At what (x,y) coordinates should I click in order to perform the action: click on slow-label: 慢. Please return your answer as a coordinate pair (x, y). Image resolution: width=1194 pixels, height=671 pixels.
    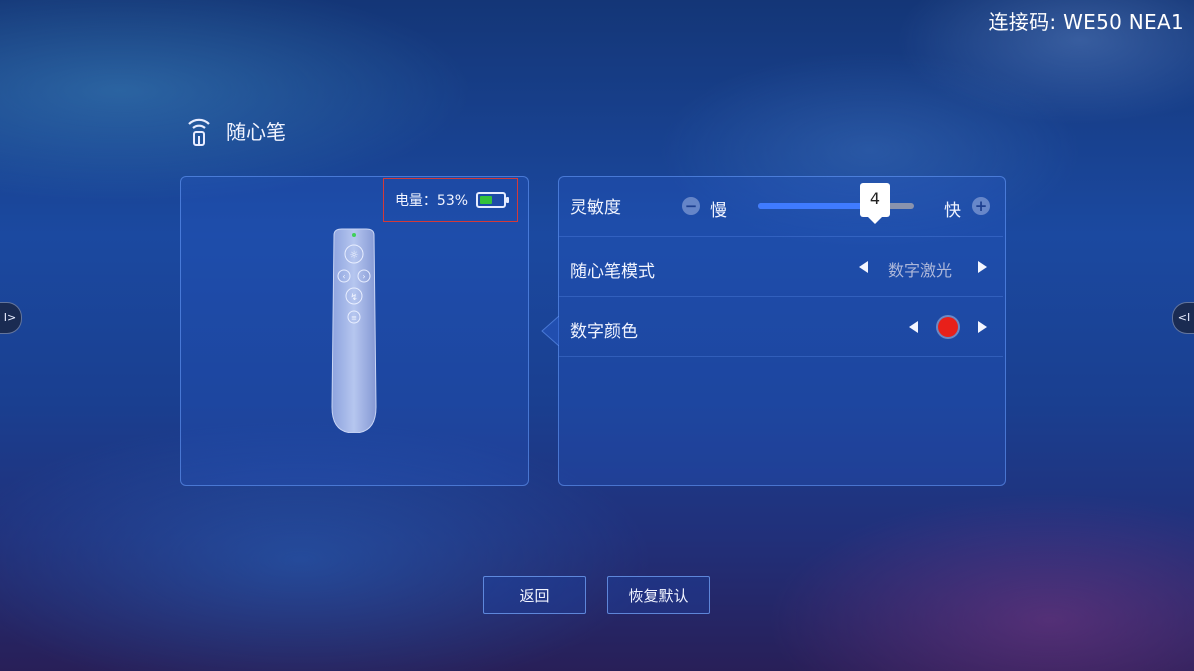
    Looking at the image, I should click on (718, 211).